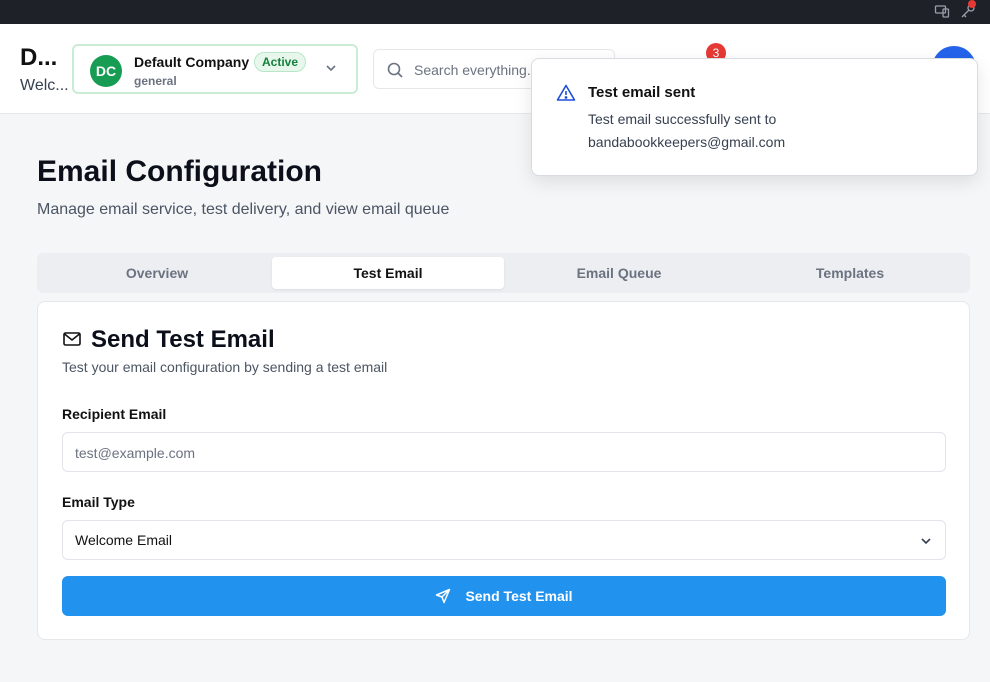 The height and width of the screenshot is (682, 990). Describe the element at coordinates (72, 339) in the screenshot. I see `mail-icon` at that location.